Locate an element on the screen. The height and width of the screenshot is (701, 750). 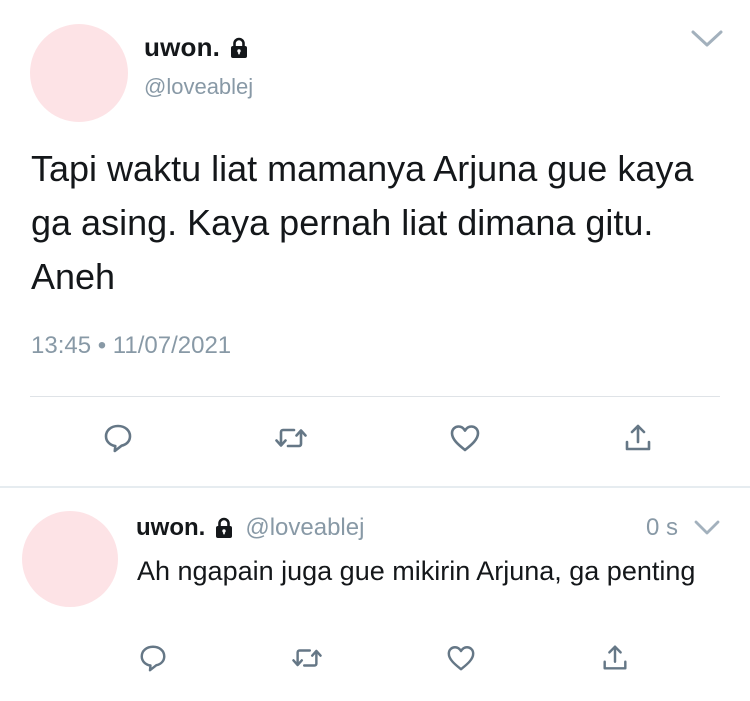
relative-time: 0 s is located at coordinates (662, 528).